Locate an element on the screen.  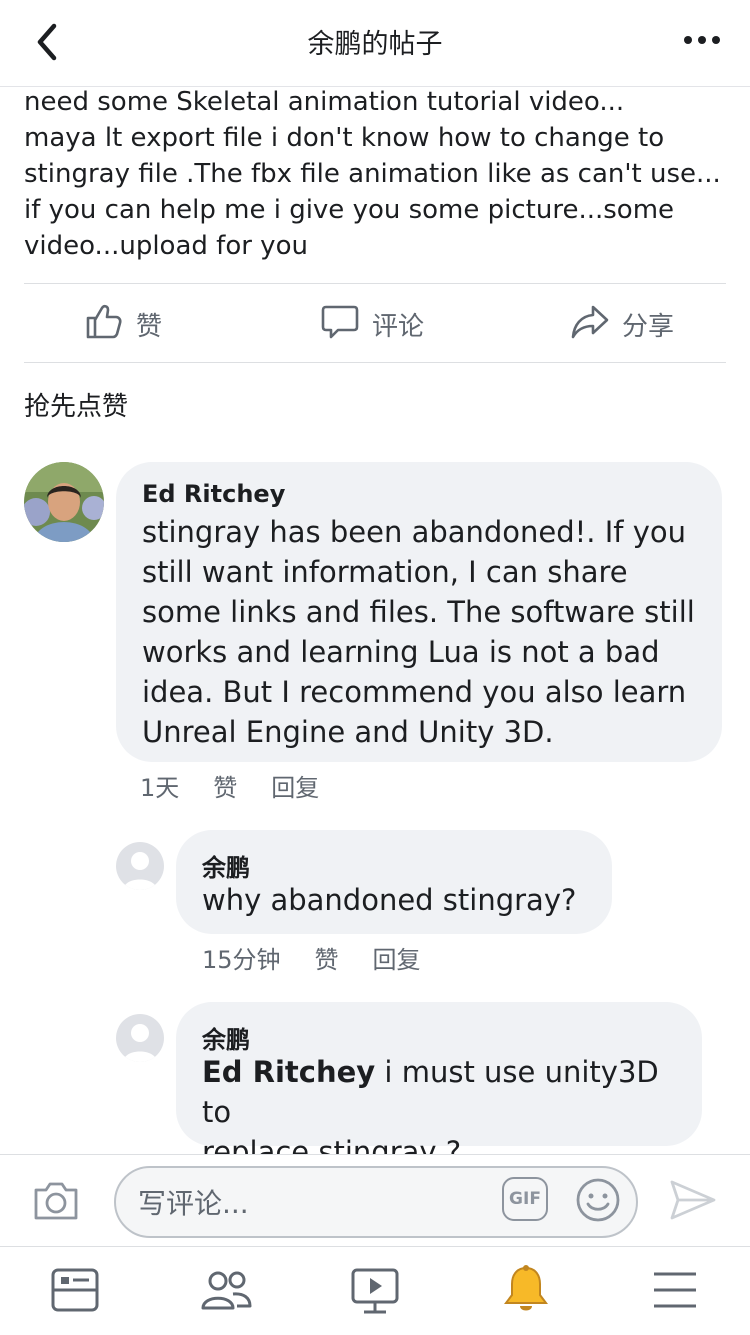
menu-icon is located at coordinates (675, 1292).